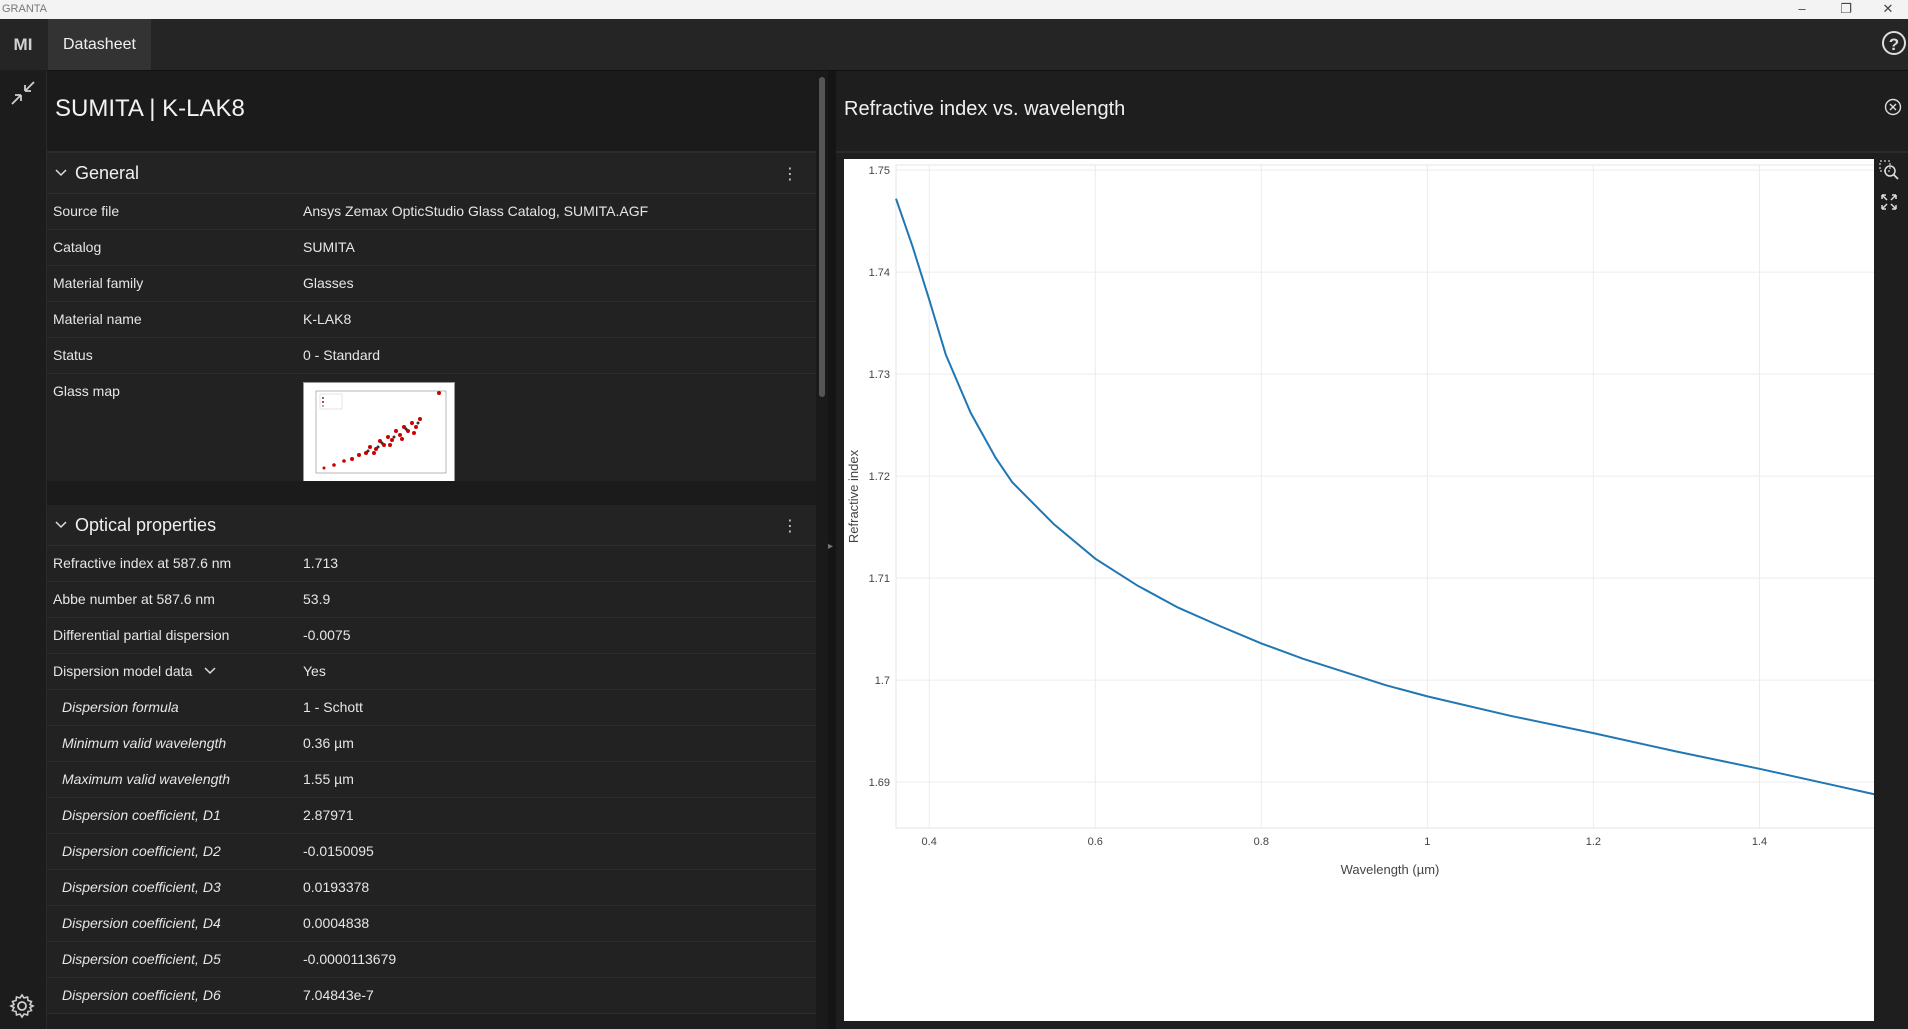 This screenshot has width=1908, height=1029. What do you see at coordinates (379, 434) in the screenshot?
I see `glass-map-thumbnail` at bounding box center [379, 434].